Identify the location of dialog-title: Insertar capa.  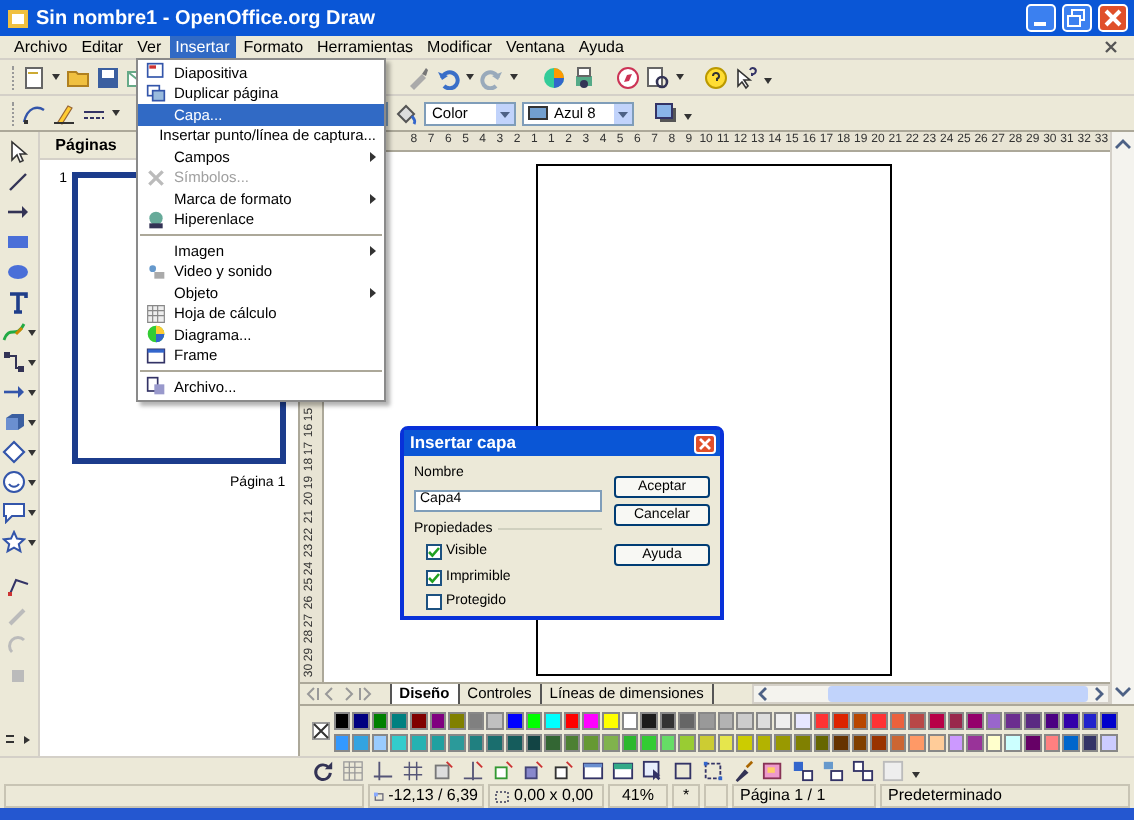
(463, 443).